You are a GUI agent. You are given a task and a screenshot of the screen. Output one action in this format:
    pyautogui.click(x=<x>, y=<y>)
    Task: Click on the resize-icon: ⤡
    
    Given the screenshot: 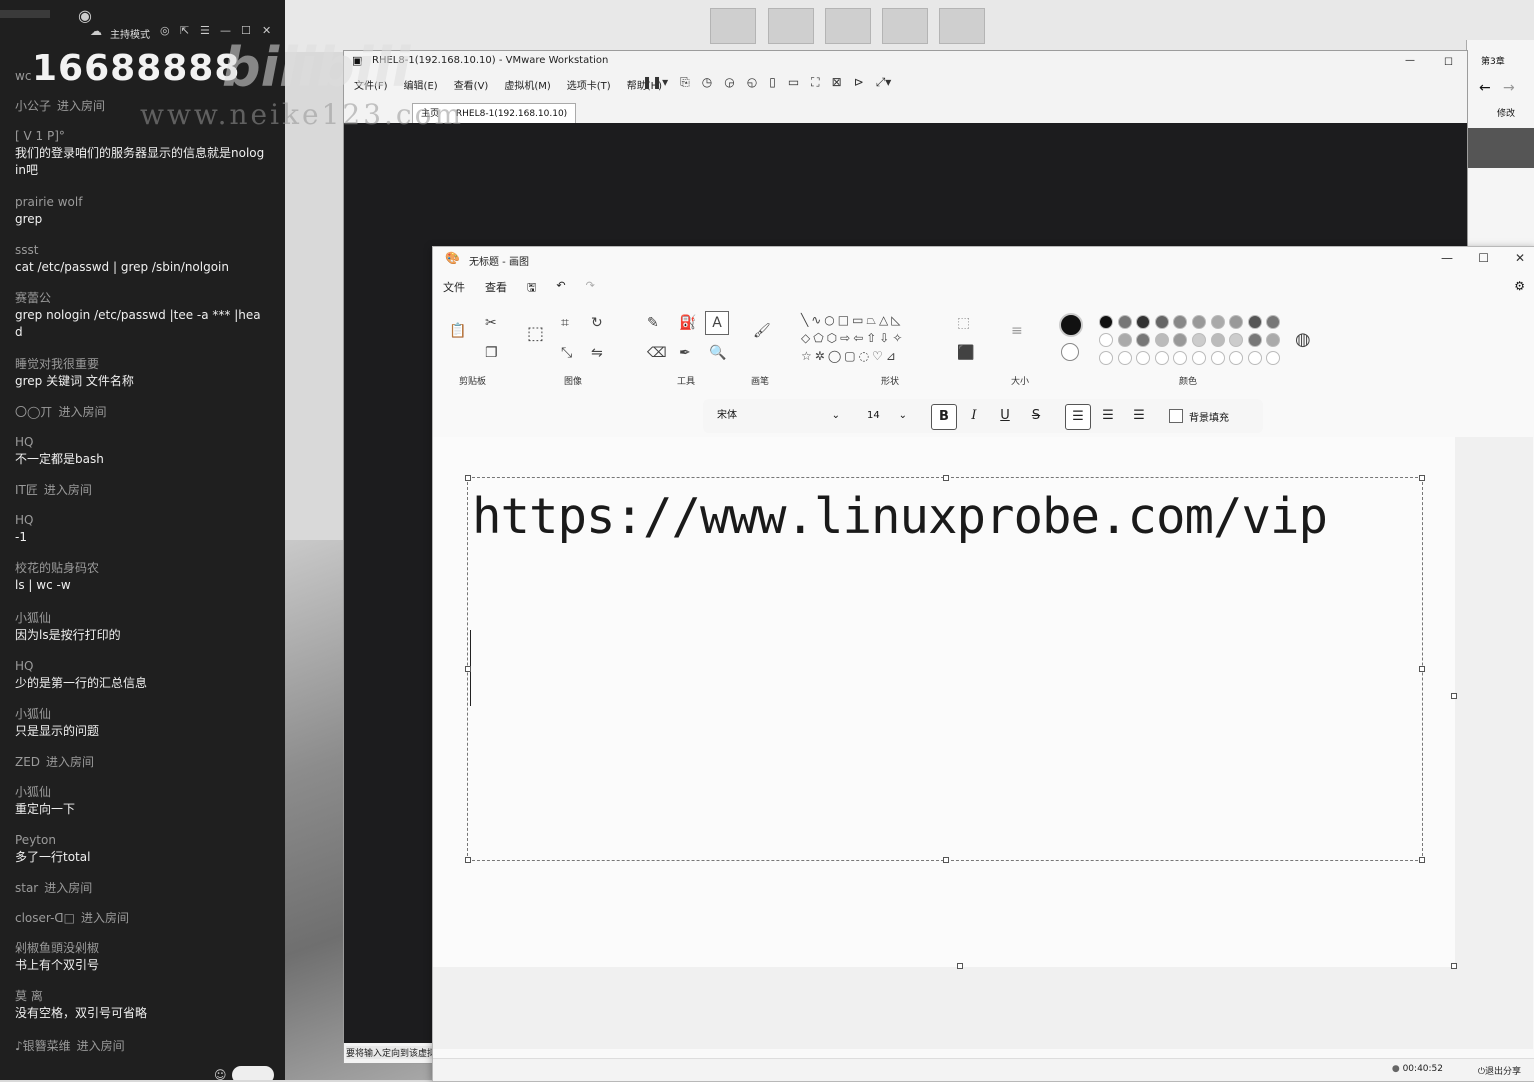 What is the action you would take?
    pyautogui.click(x=566, y=353)
    